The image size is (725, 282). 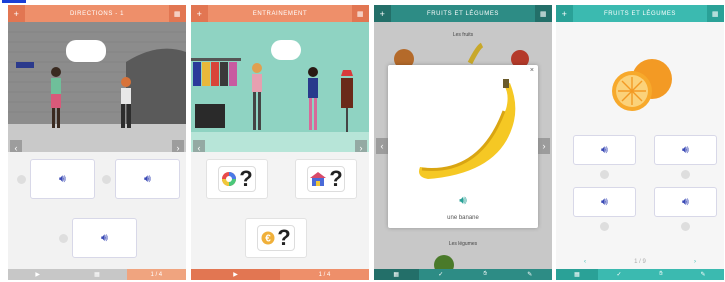 What do you see at coordinates (463, 35) in the screenshot?
I see `section-fruits-label: Les fruits` at bounding box center [463, 35].